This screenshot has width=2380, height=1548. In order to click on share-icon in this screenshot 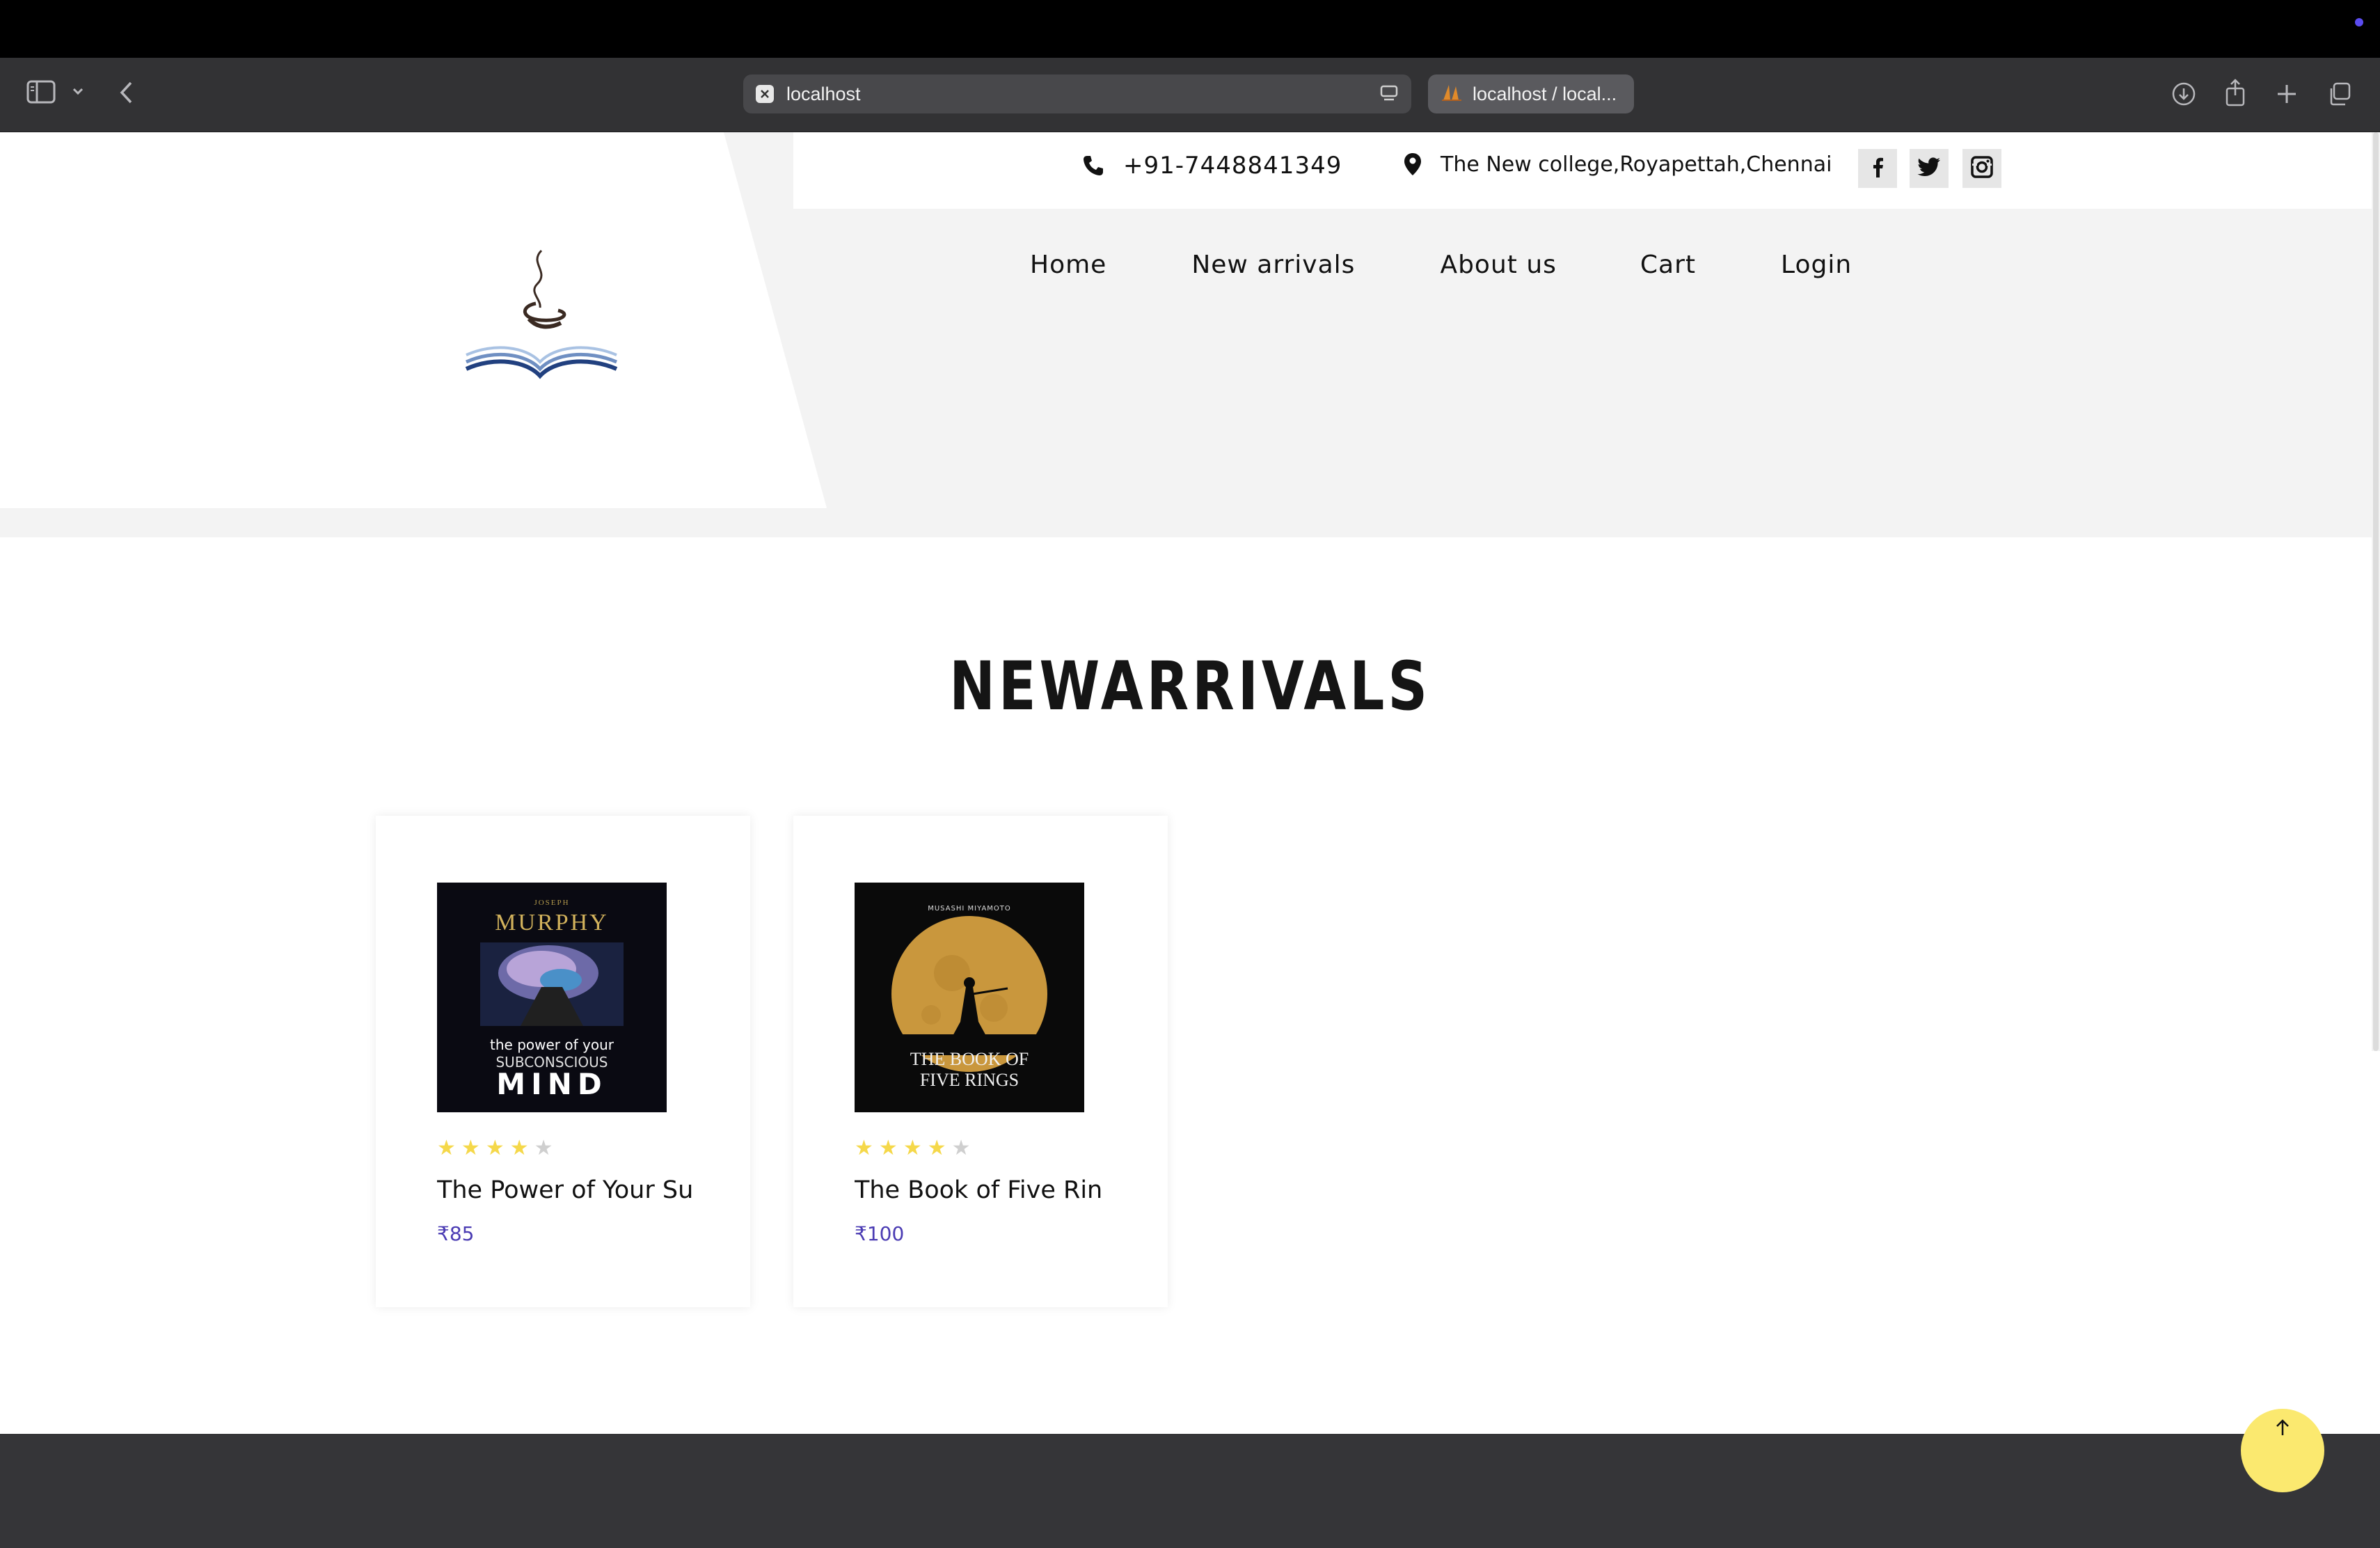, I will do `click(2235, 92)`.